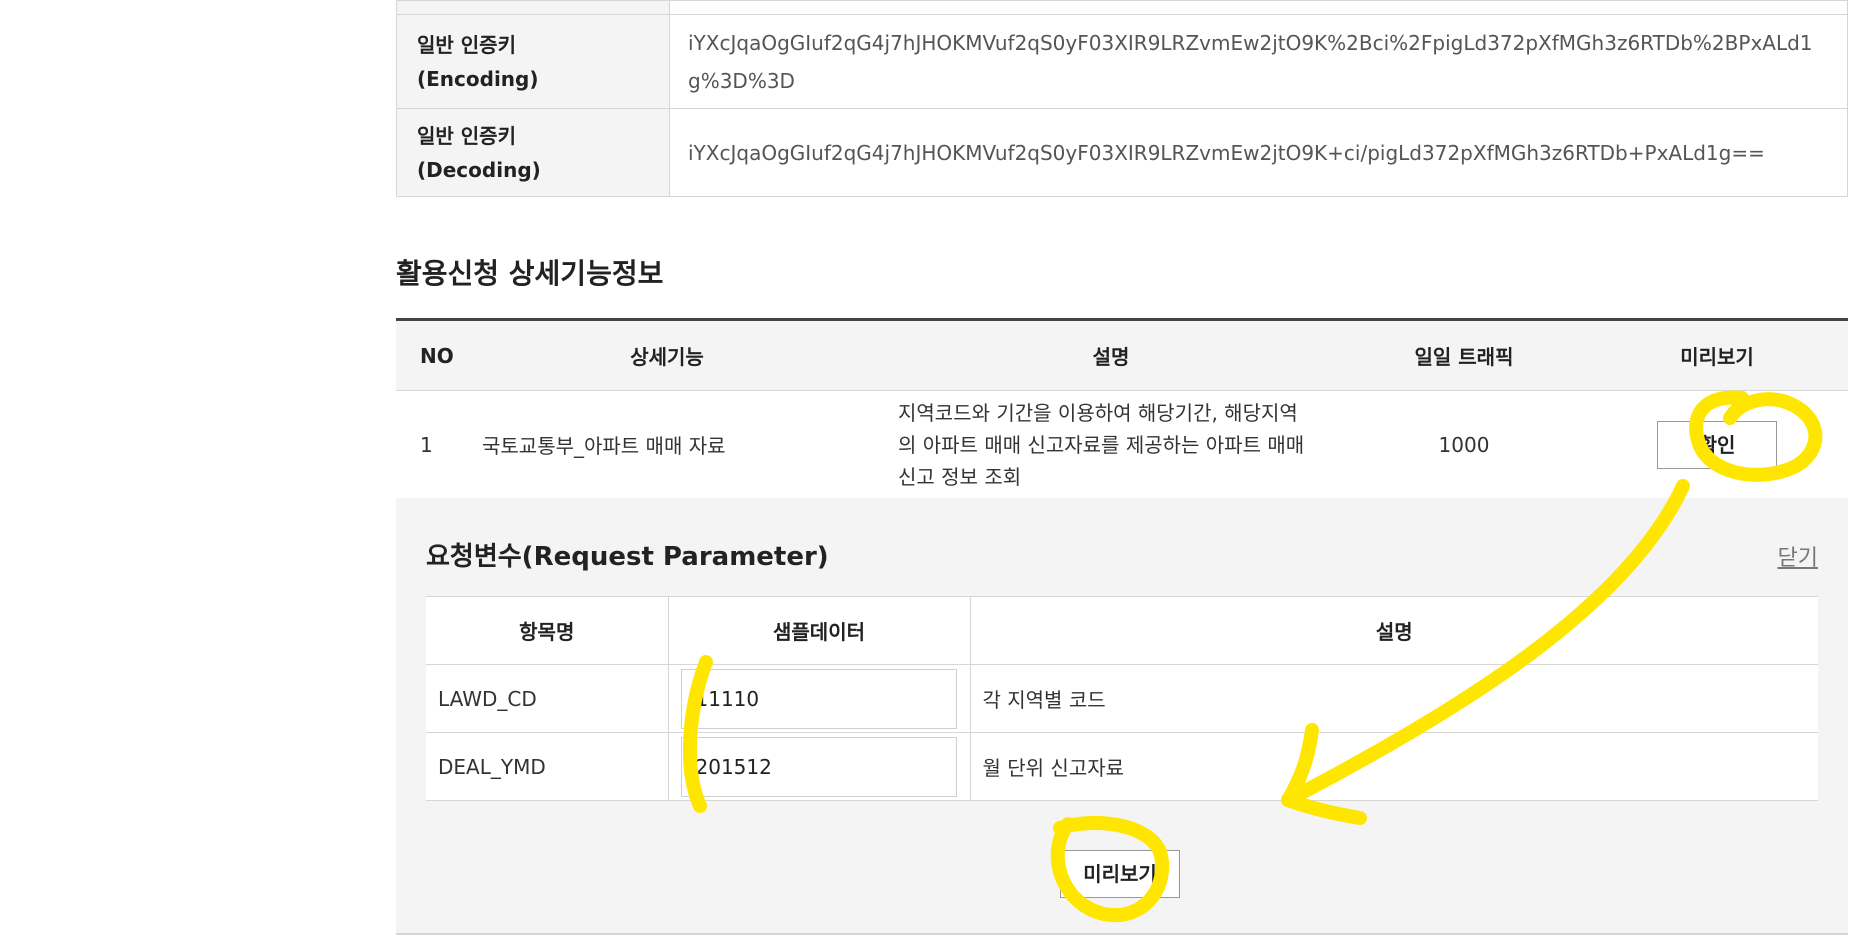 The height and width of the screenshot is (946, 1873). I want to click on param-description: 각 지역별 코드, so click(1393, 698).